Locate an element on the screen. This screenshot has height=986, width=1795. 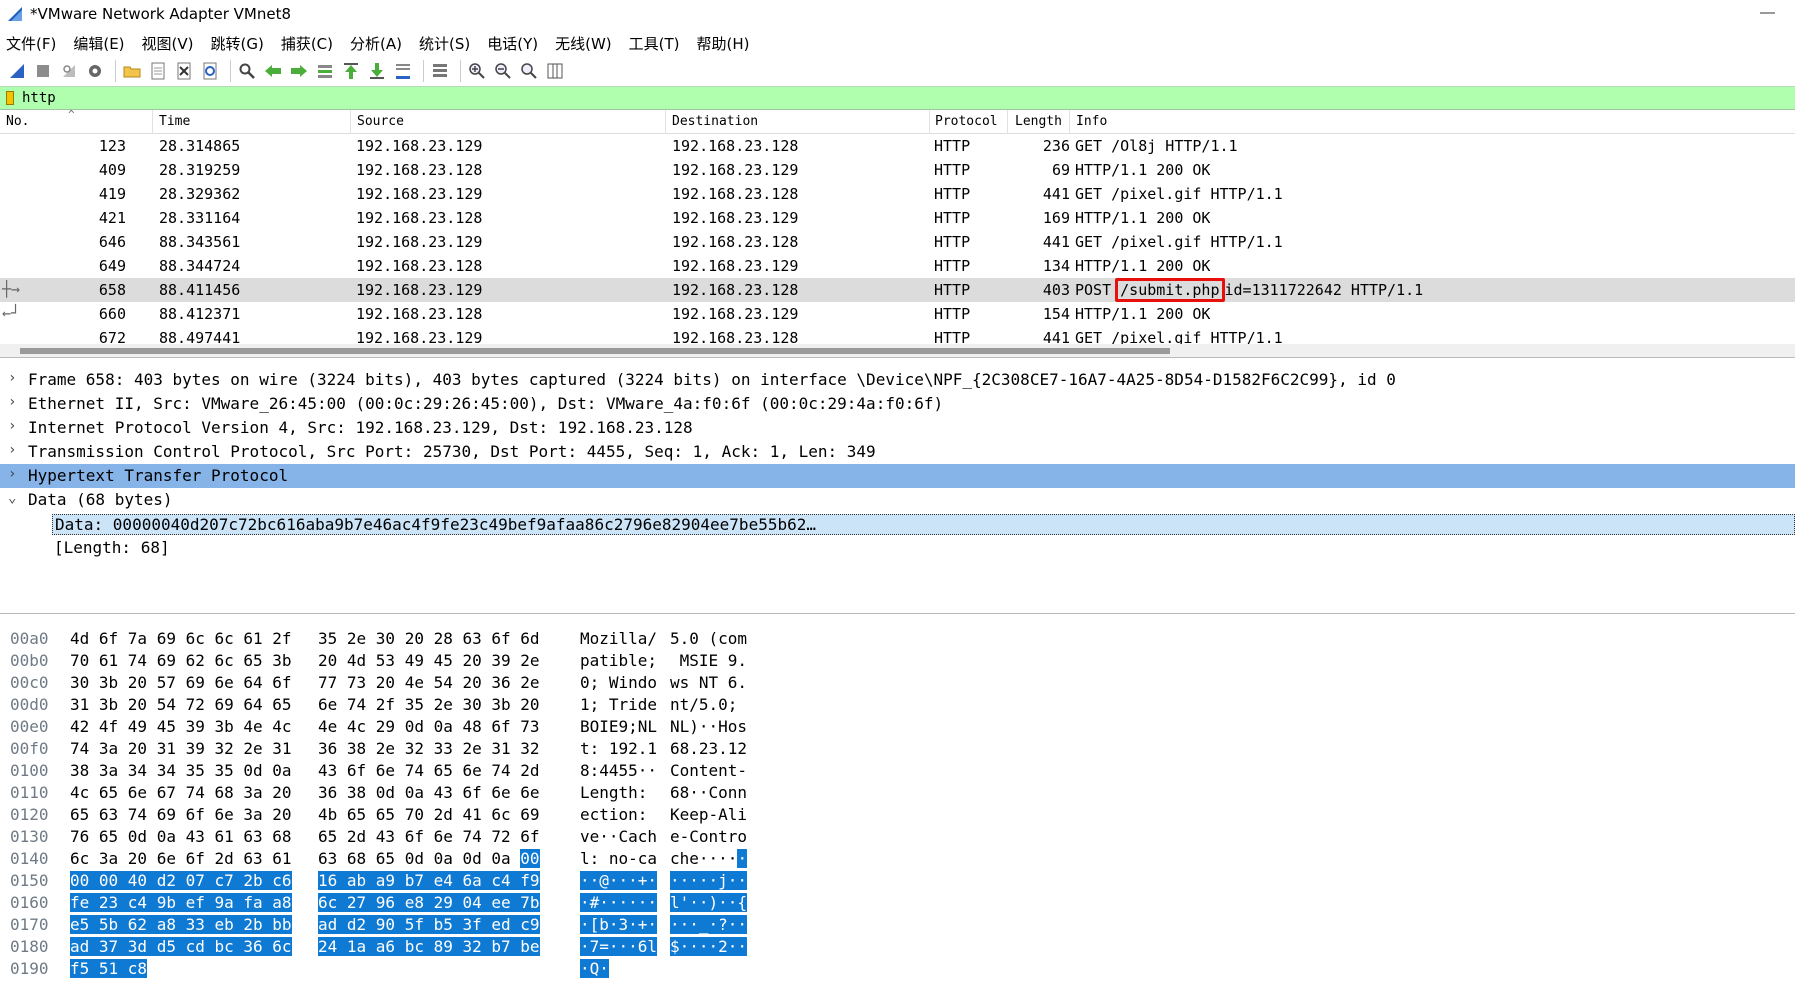
go-back-arrow-icon is located at coordinates (273, 71).